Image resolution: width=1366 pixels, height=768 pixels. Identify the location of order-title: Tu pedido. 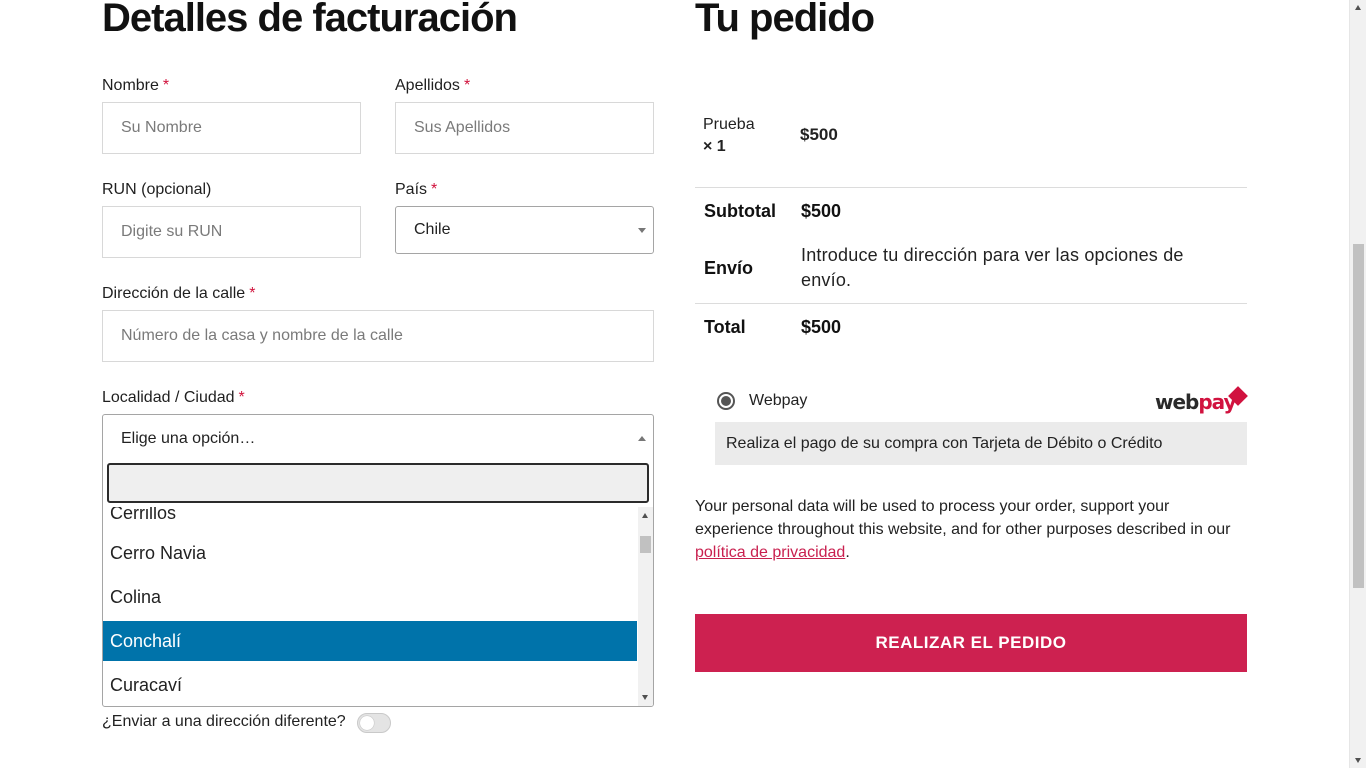
(785, 20).